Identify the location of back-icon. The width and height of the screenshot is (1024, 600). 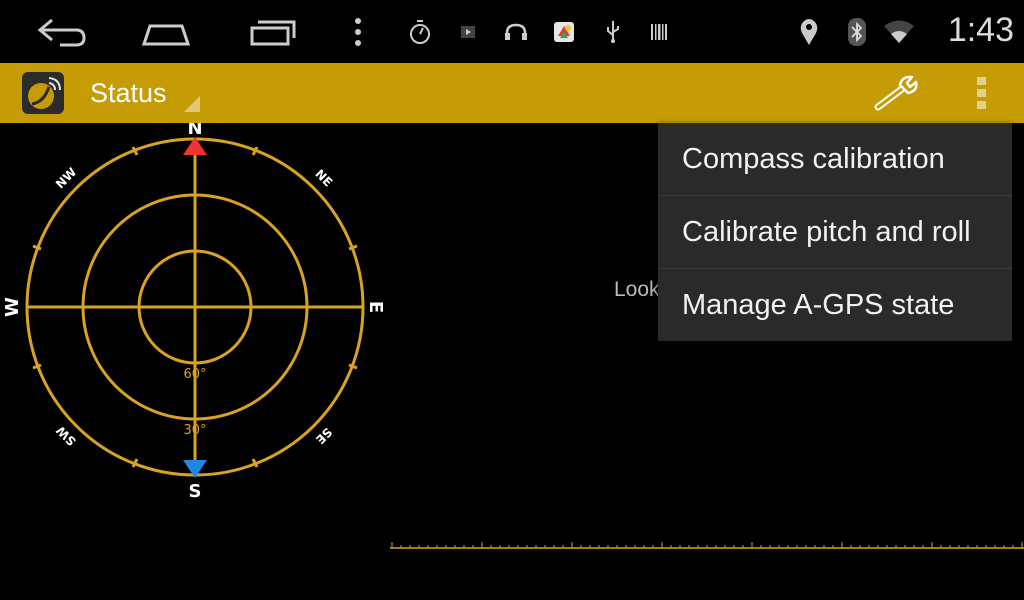
(62, 32).